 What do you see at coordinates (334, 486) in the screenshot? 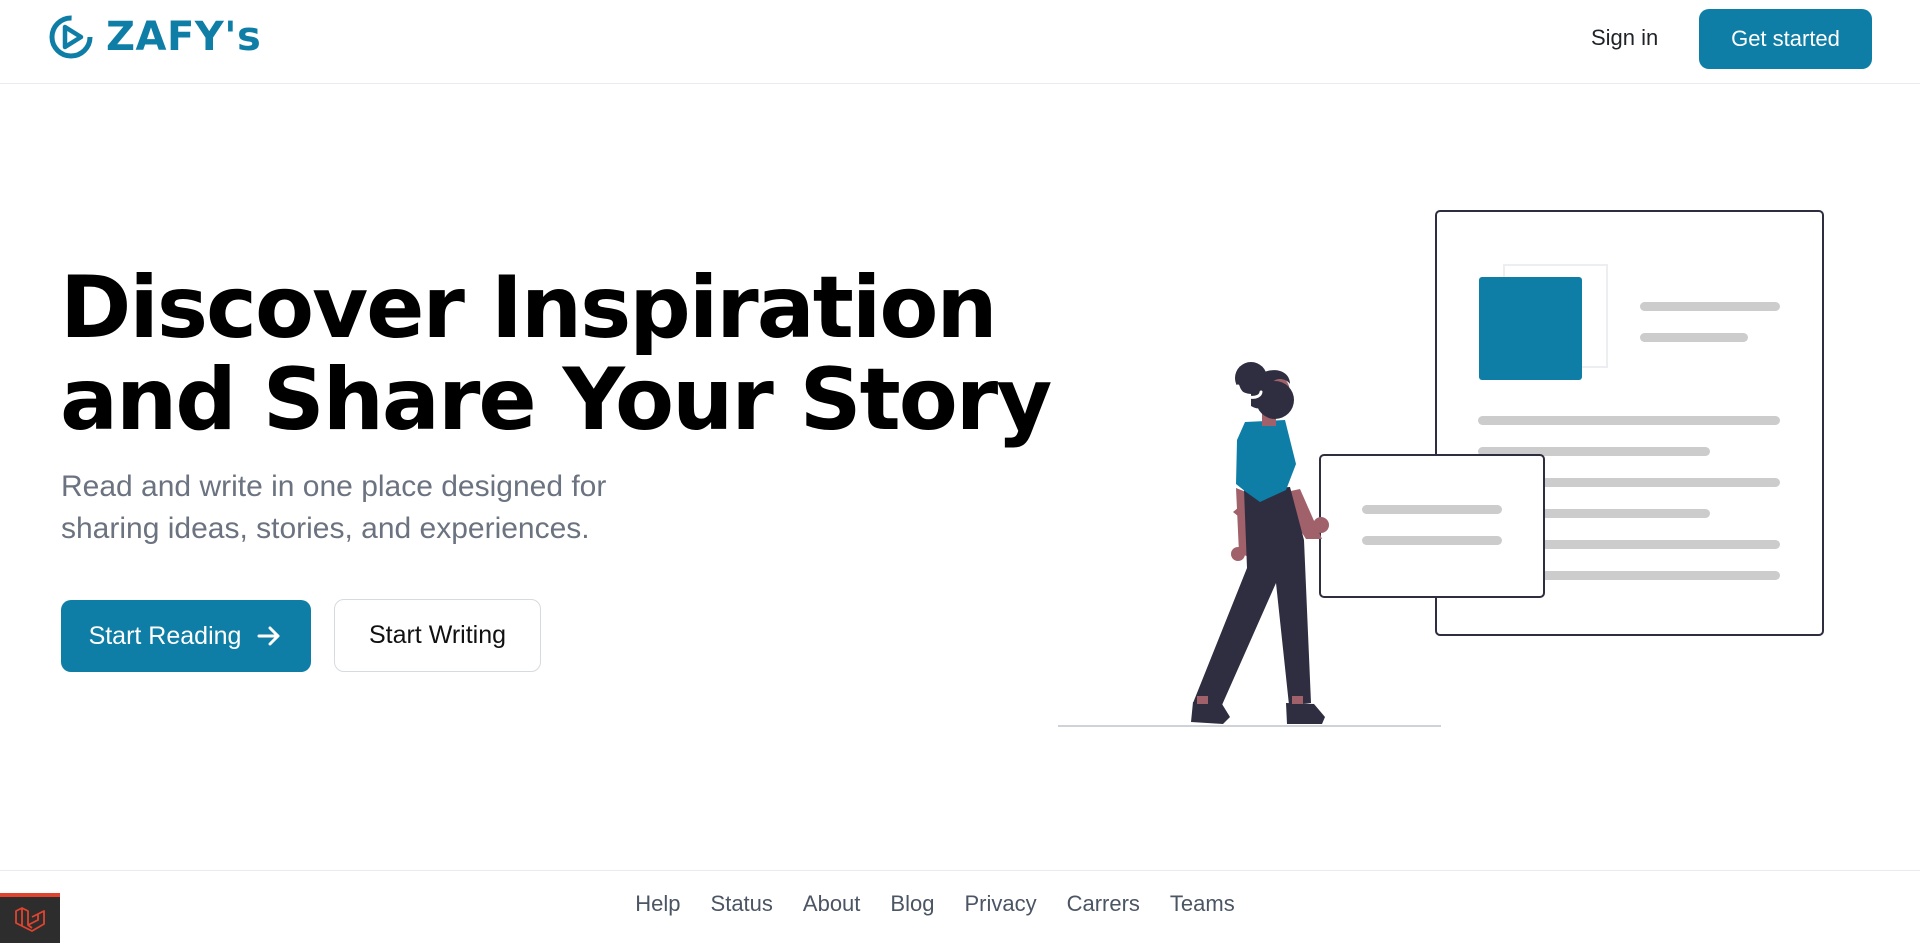
I see `hero-subtitle-line: Read and write in one place designed for` at bounding box center [334, 486].